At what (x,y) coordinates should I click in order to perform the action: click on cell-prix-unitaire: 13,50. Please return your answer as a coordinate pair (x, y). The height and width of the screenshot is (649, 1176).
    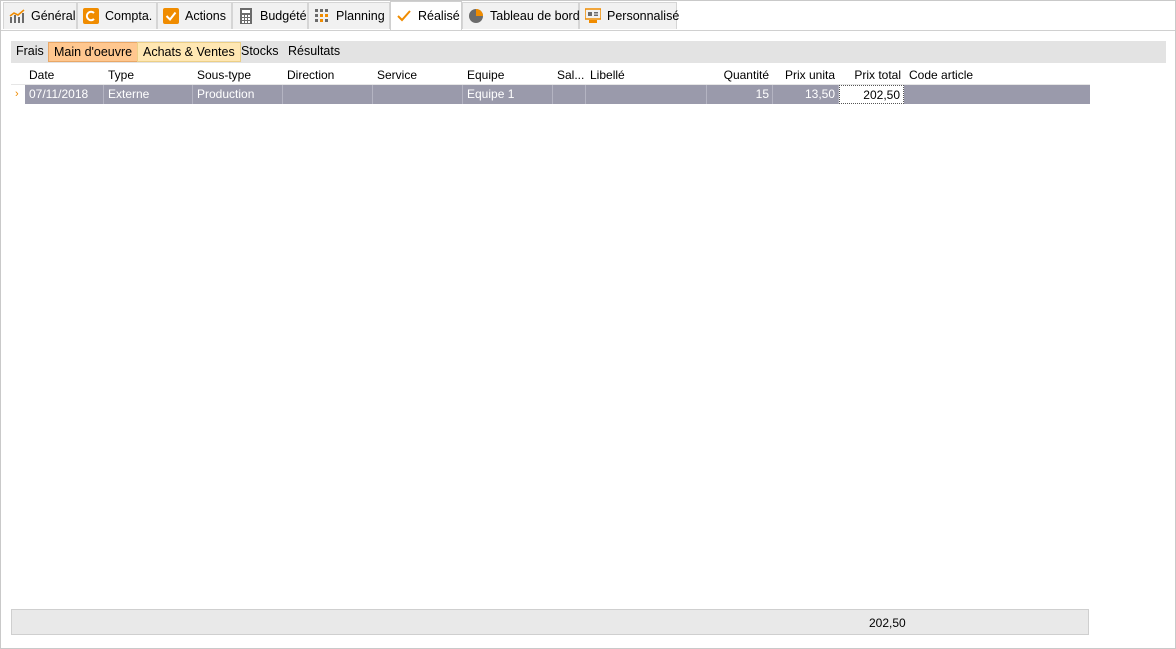
    Looking at the image, I should click on (806, 94).